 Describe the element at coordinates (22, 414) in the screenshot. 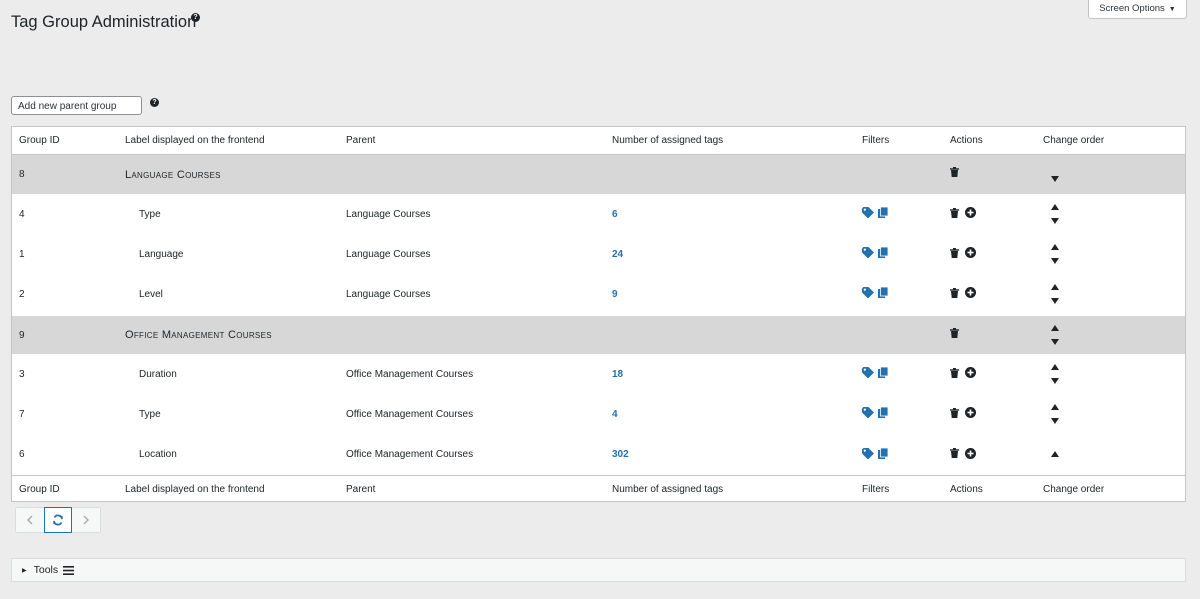

I see `group-id: 7` at that location.